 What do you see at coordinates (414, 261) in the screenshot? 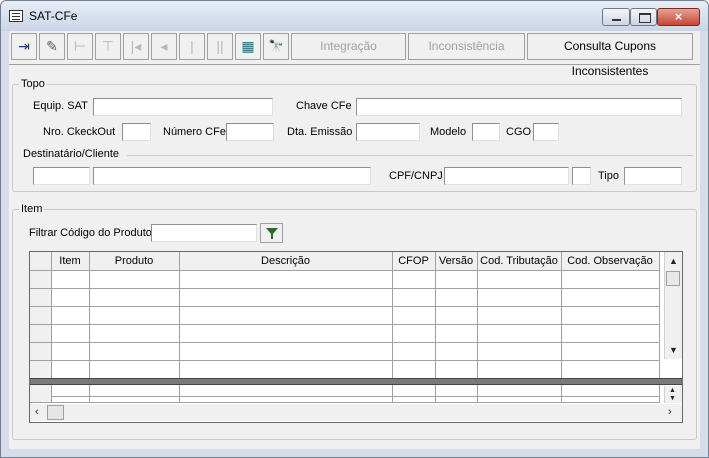
I see `col-cfop: CFOP` at bounding box center [414, 261].